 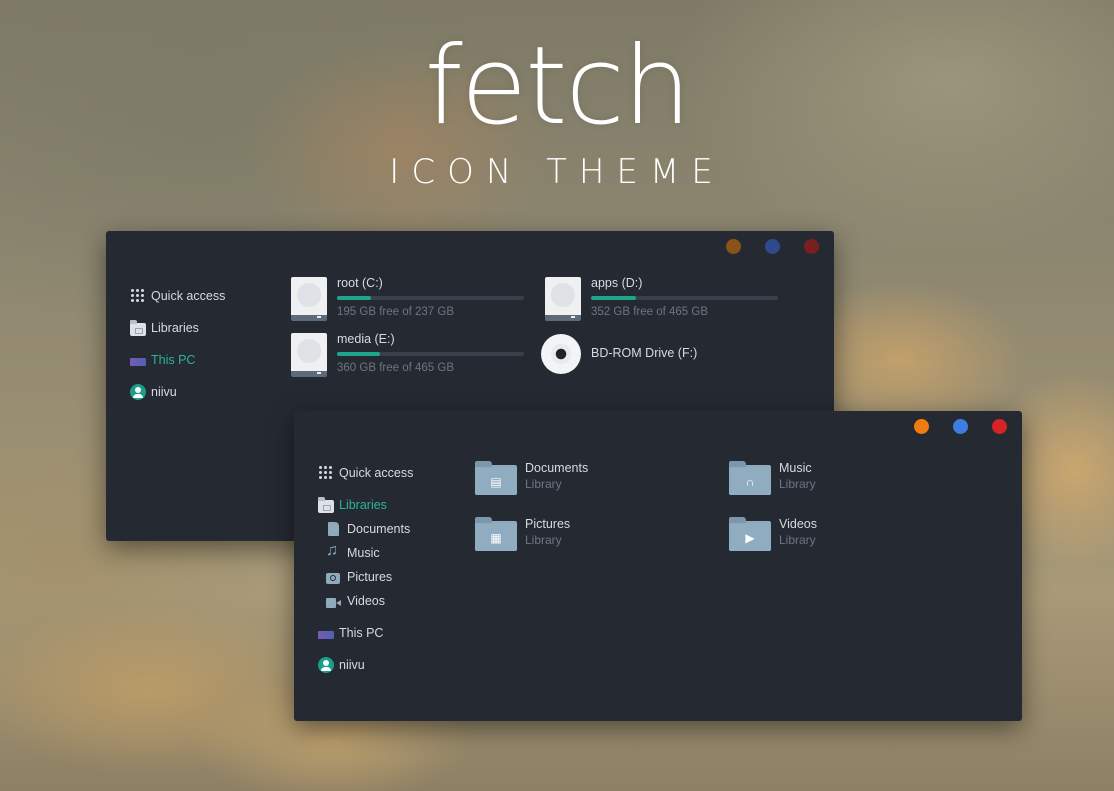 I want to click on video-icon: ▶, so click(x=750, y=538).